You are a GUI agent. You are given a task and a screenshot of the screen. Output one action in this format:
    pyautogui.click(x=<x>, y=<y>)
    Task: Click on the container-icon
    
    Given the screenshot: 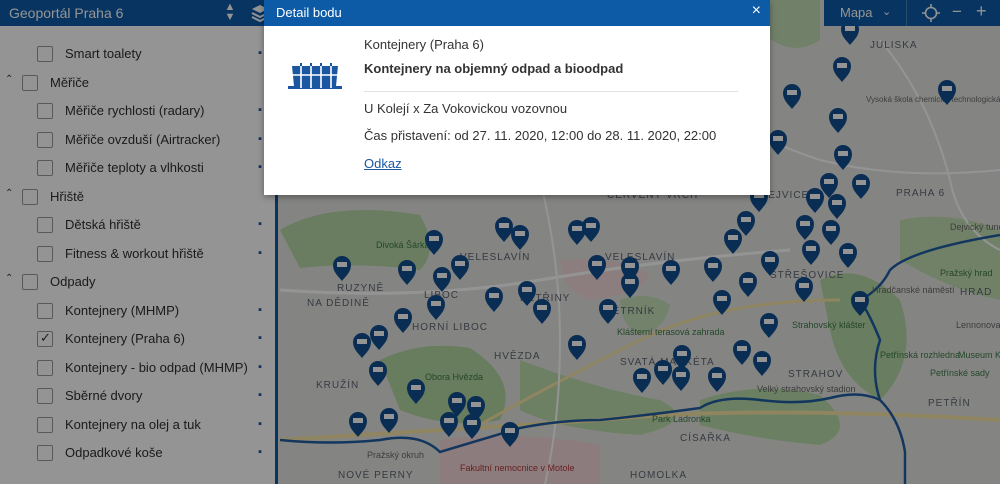 What is the action you would take?
    pyautogui.click(x=315, y=76)
    